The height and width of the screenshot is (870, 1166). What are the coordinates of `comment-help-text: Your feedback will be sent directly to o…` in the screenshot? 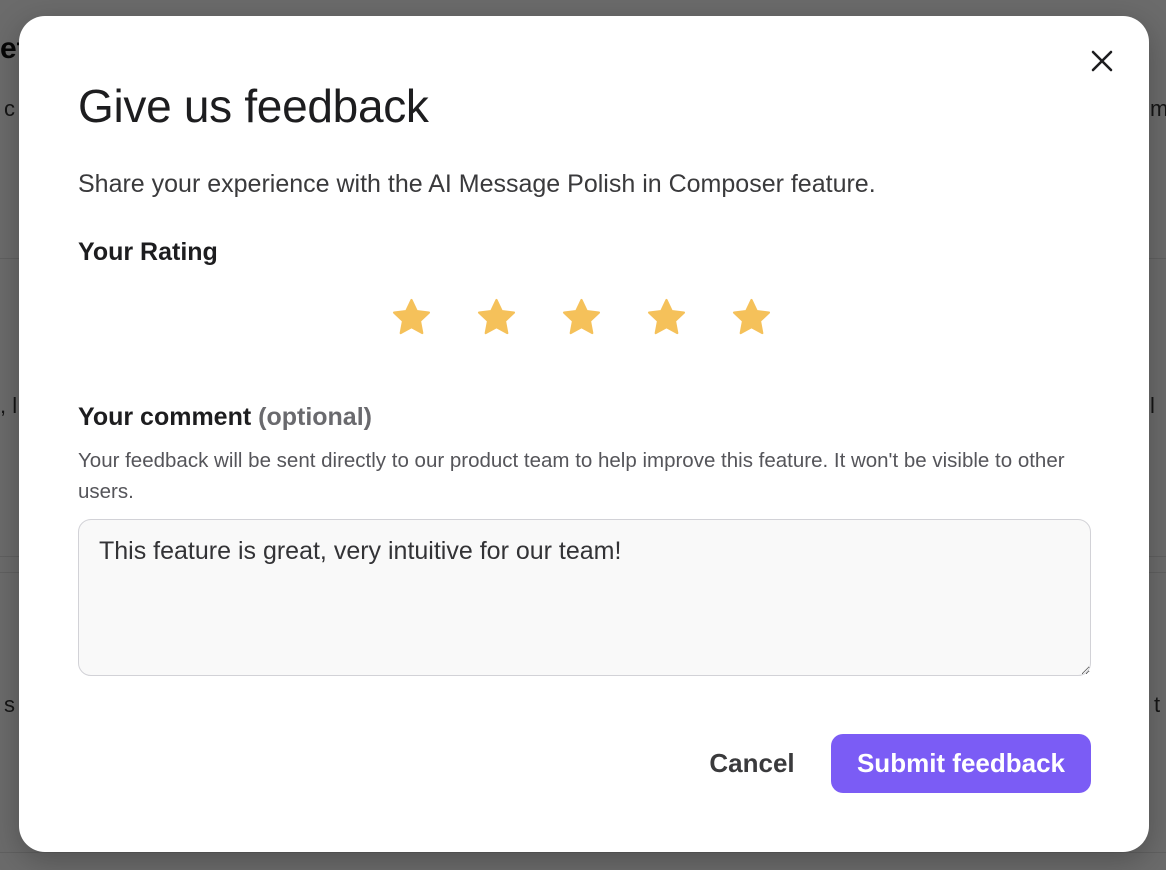 It's located at (571, 476).